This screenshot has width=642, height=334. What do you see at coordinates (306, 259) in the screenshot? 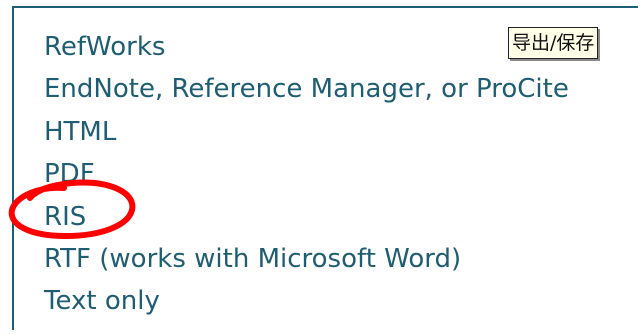
I see `format-option-rtf: RTF (works with Microsoft Word)` at bounding box center [306, 259].